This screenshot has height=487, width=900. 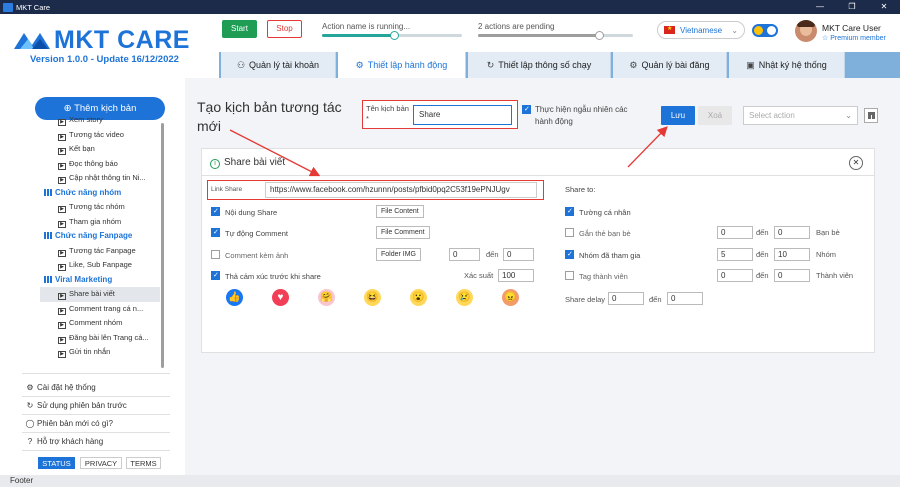 What do you see at coordinates (69, 423) in the screenshot?
I see `sidebar-link-whats-new: ◯ Phiên bản mới có gì?` at bounding box center [69, 423].